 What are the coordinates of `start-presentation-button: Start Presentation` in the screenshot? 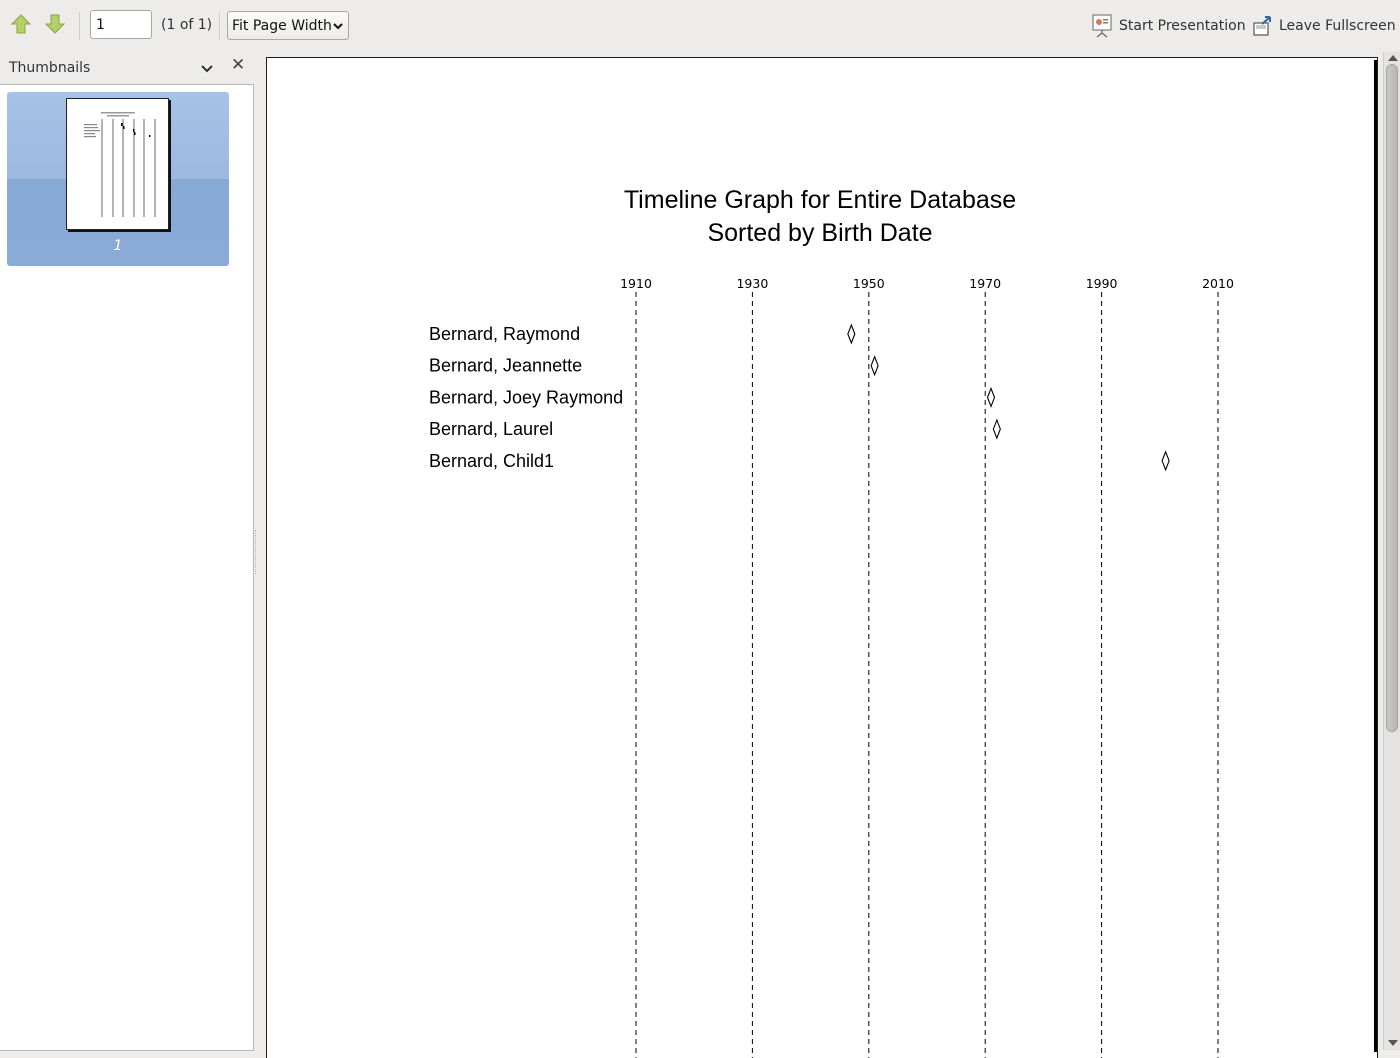 It's located at (1168, 26).